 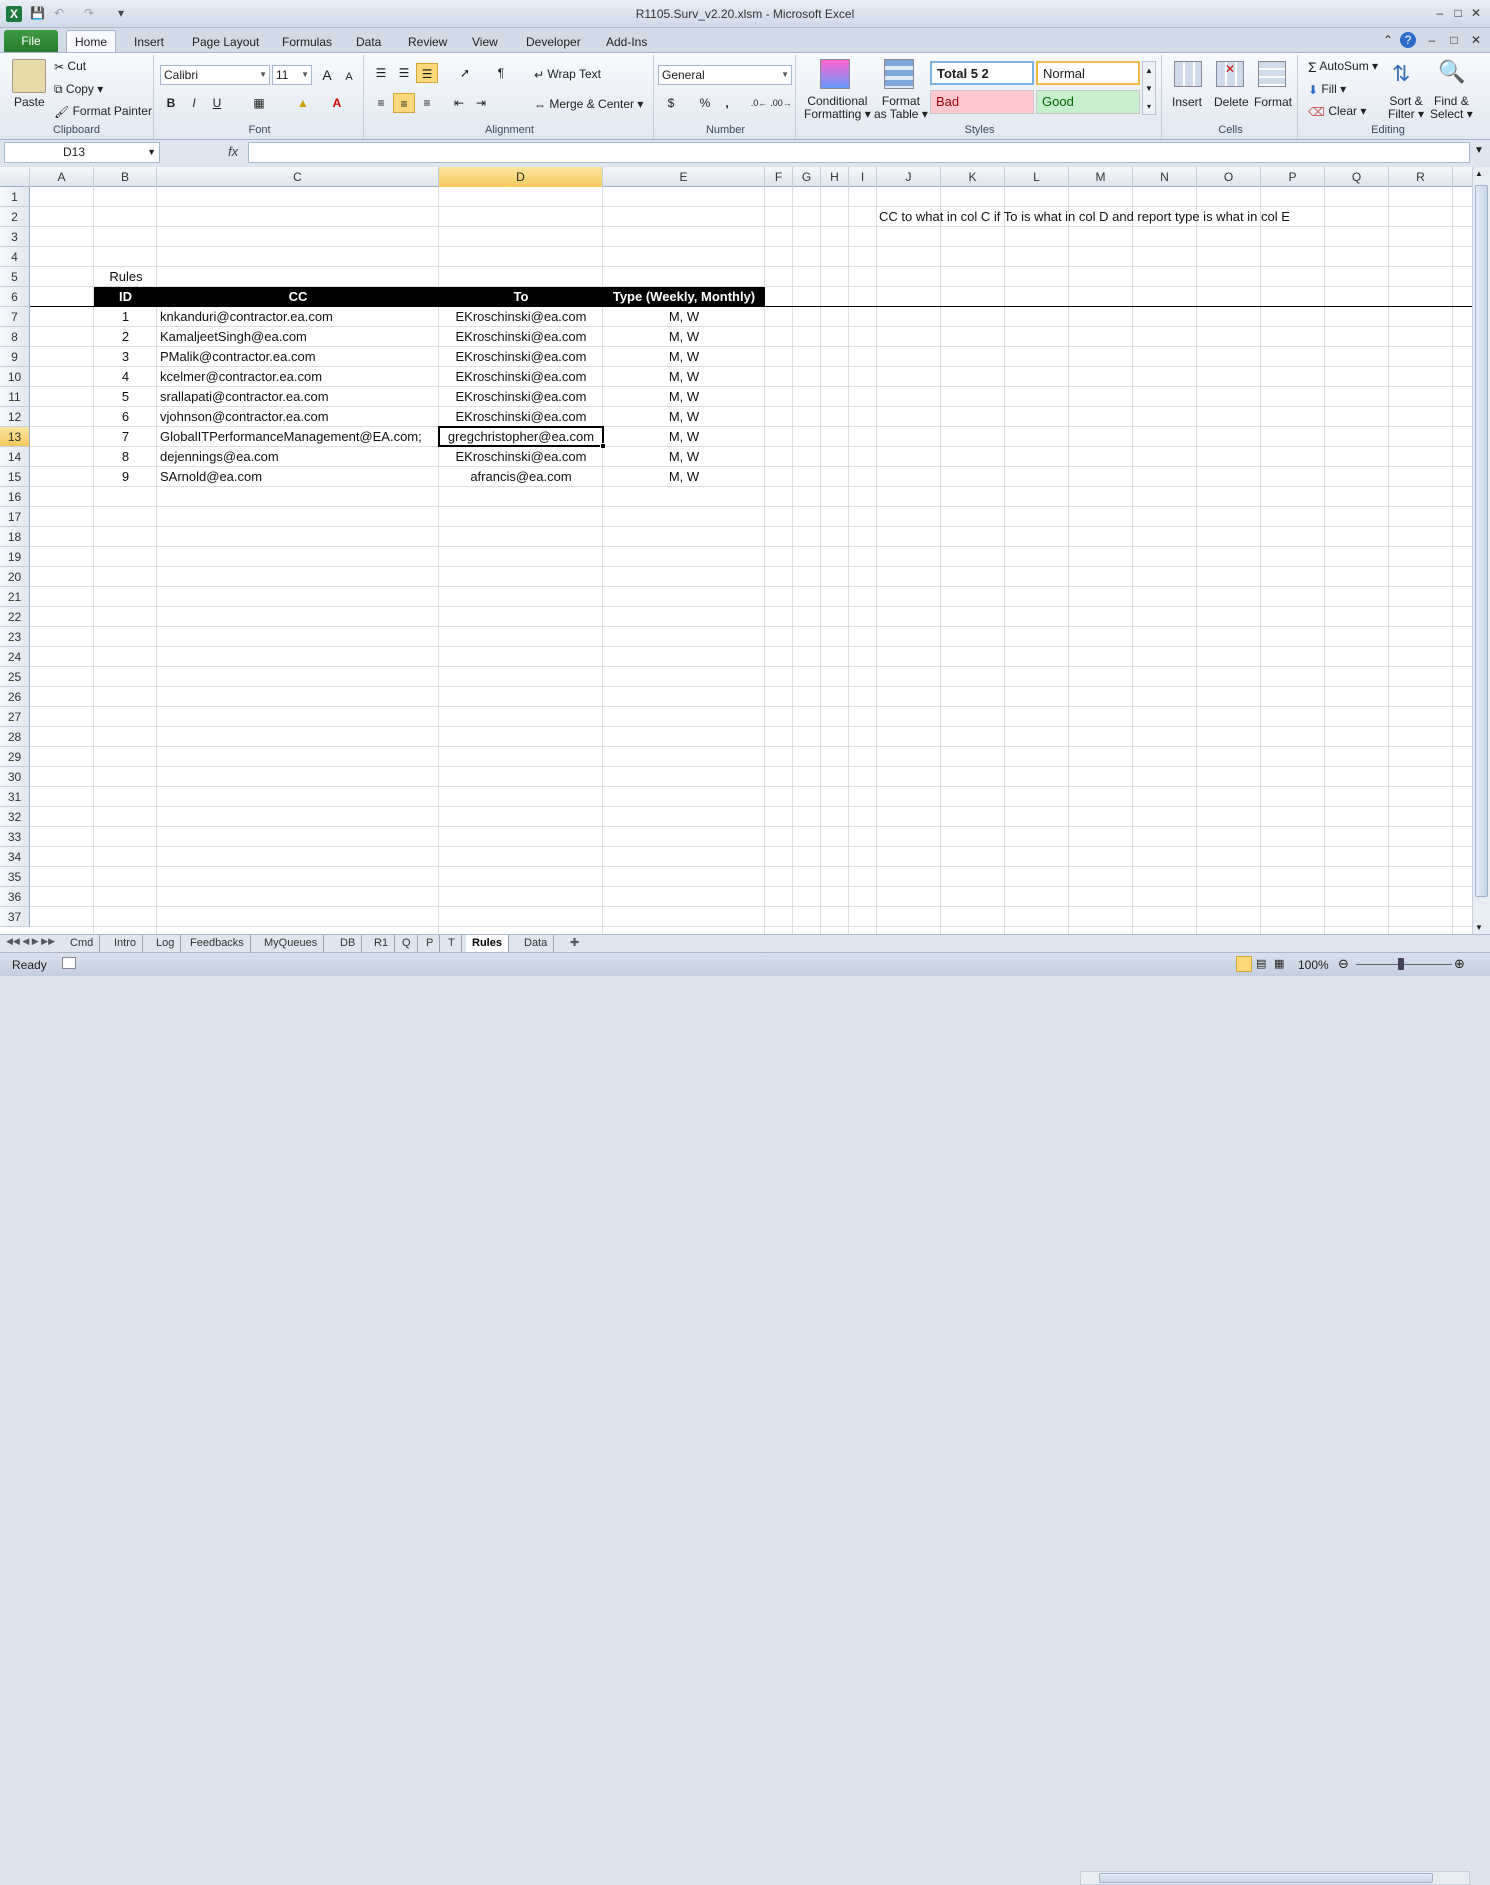 I want to click on rule-cc-cell: srallapati@contractor.ea.com, so click(x=299, y=397).